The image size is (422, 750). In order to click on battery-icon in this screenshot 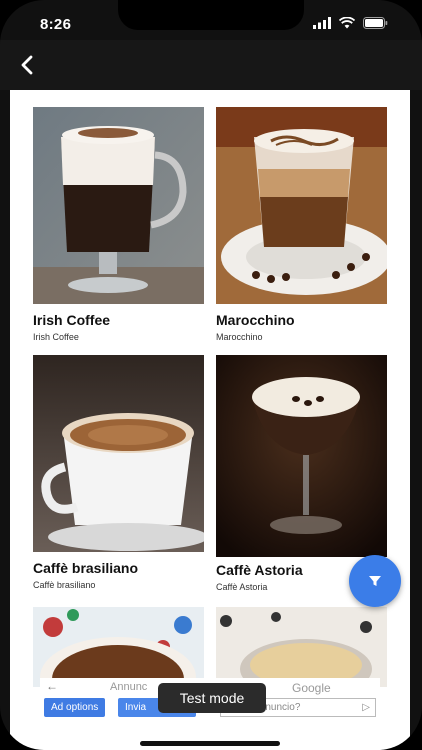, I will do `click(375, 23)`.